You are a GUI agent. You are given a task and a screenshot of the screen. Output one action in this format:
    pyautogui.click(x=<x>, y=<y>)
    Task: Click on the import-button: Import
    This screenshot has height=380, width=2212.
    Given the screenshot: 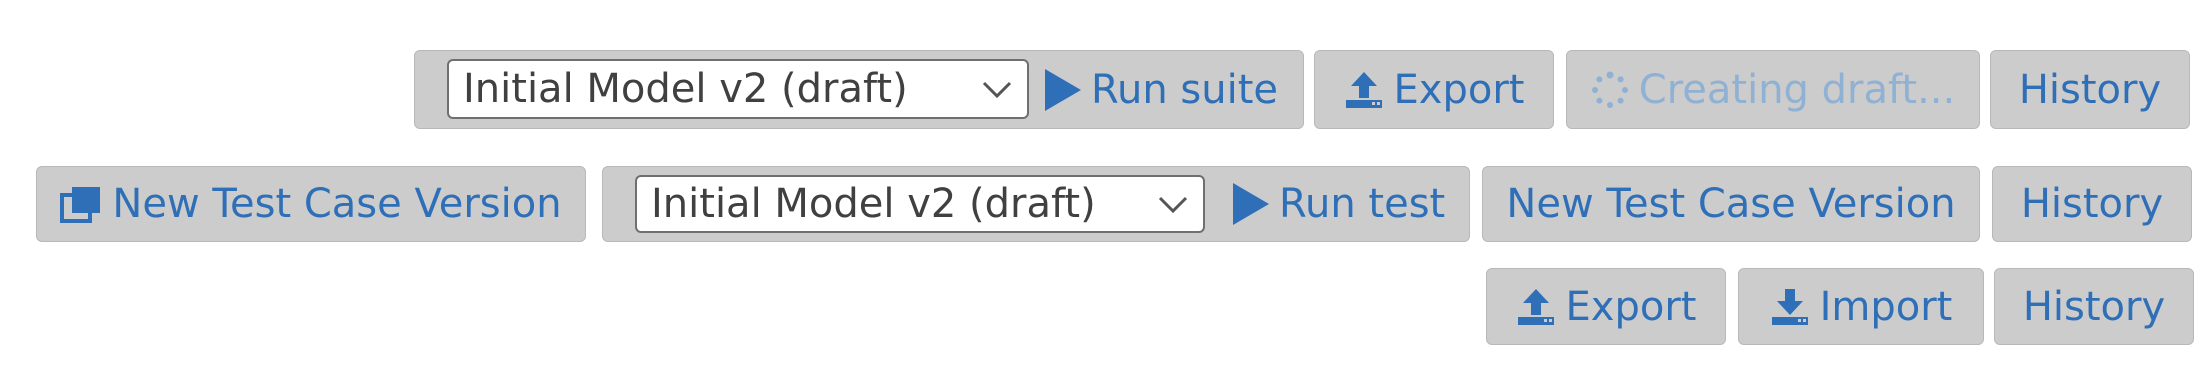 What is the action you would take?
    pyautogui.click(x=1861, y=306)
    